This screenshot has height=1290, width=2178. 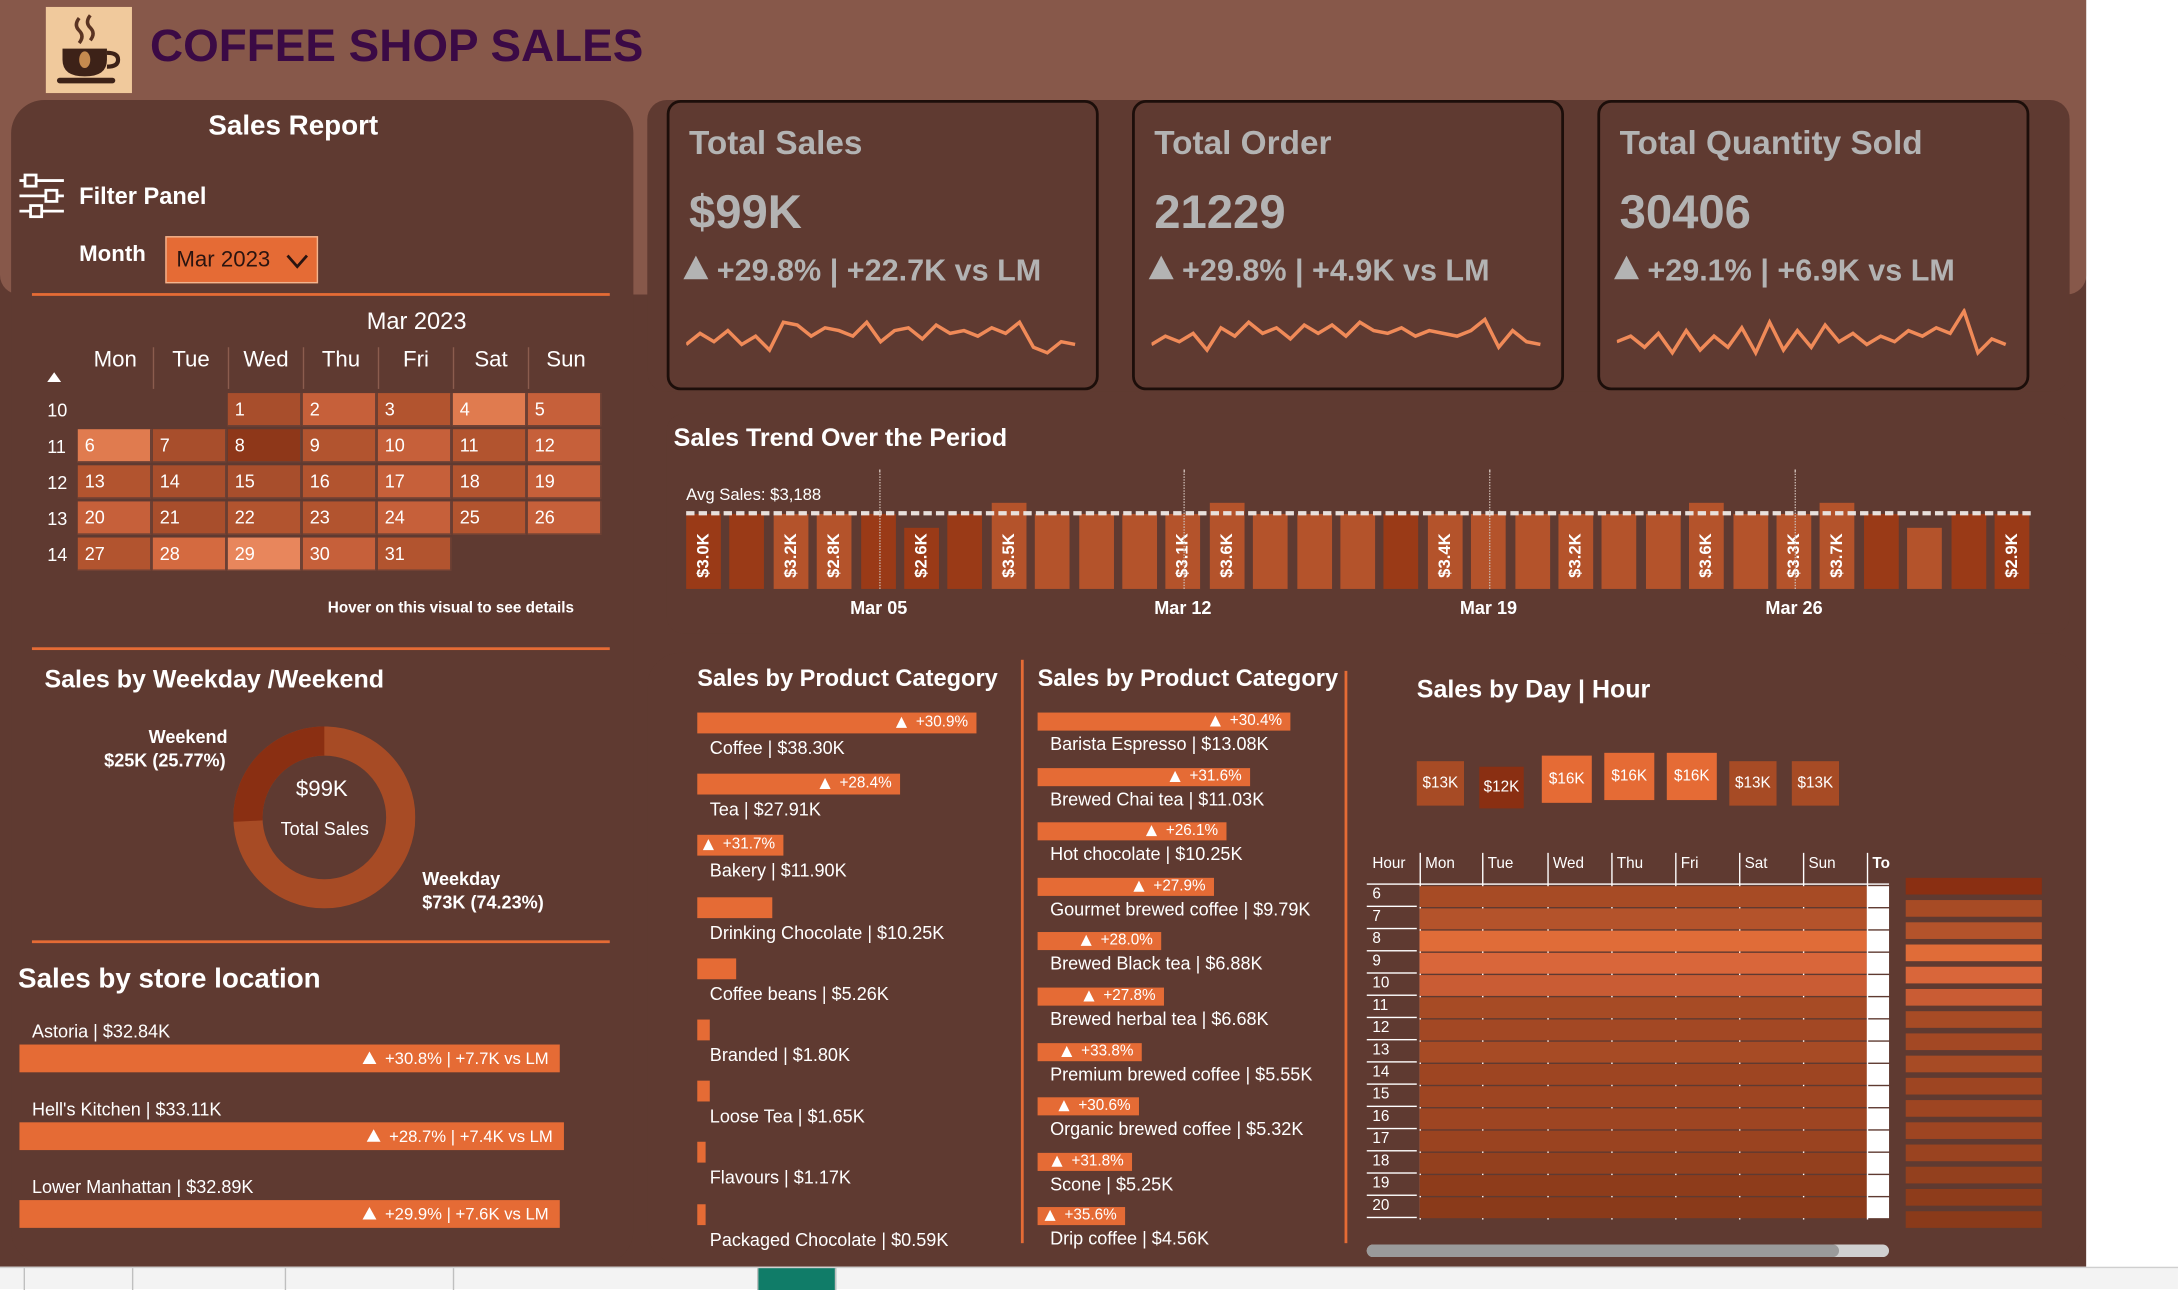 What do you see at coordinates (564, 482) in the screenshot?
I see `calendar-day-cell: 19` at bounding box center [564, 482].